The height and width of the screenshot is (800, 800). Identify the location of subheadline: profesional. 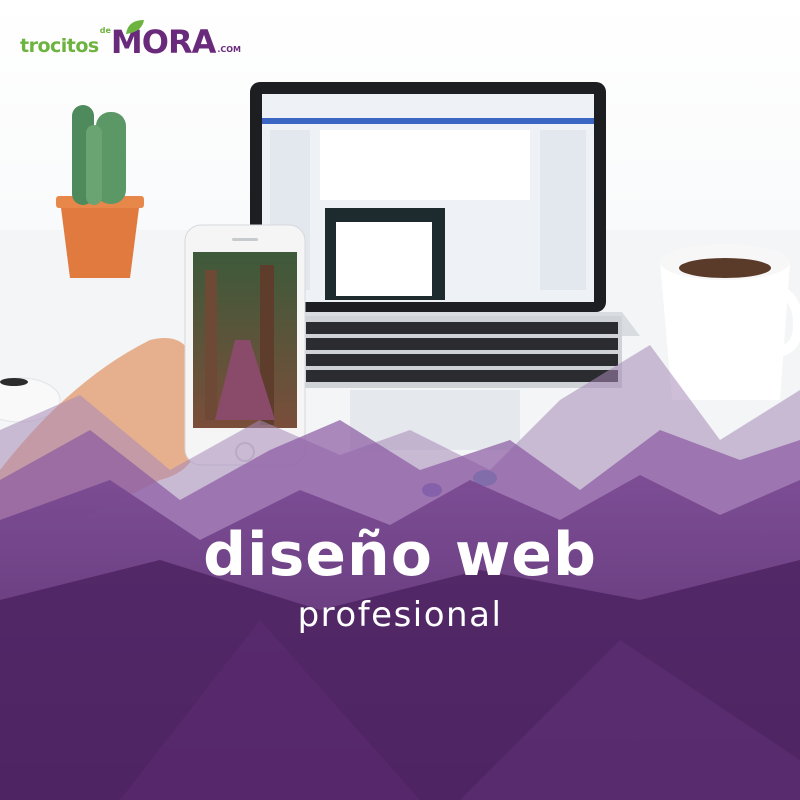
(400, 615).